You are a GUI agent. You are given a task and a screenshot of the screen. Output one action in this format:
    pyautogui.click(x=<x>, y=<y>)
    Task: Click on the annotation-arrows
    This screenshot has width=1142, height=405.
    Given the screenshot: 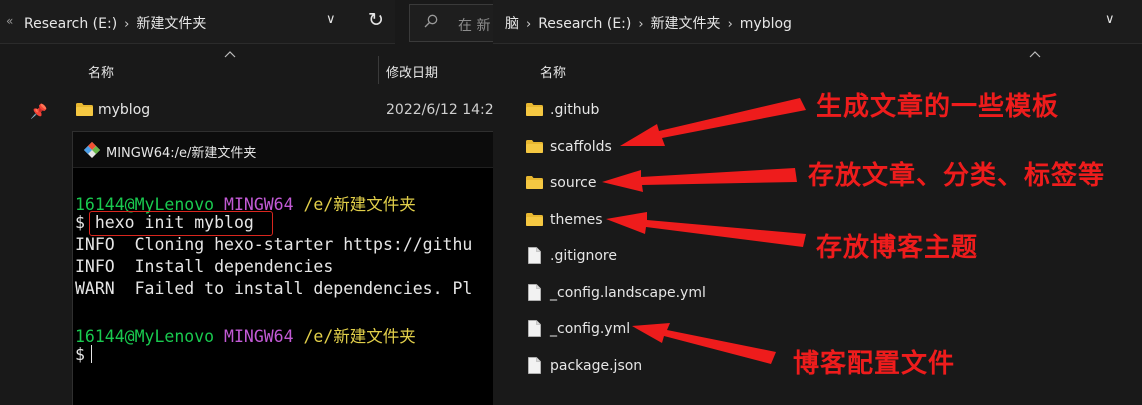 What is the action you would take?
    pyautogui.click(x=704, y=231)
    